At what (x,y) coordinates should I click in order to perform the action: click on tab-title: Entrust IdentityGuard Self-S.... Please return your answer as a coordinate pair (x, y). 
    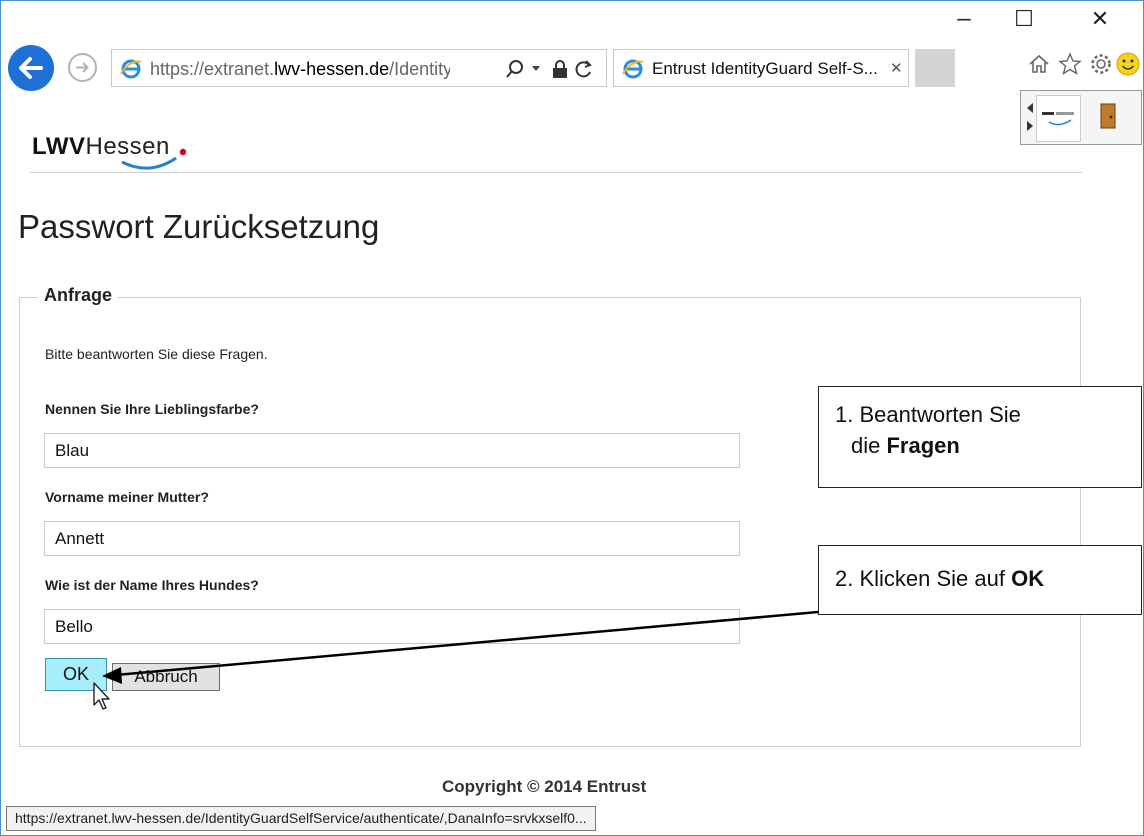
    Looking at the image, I should click on (765, 68).